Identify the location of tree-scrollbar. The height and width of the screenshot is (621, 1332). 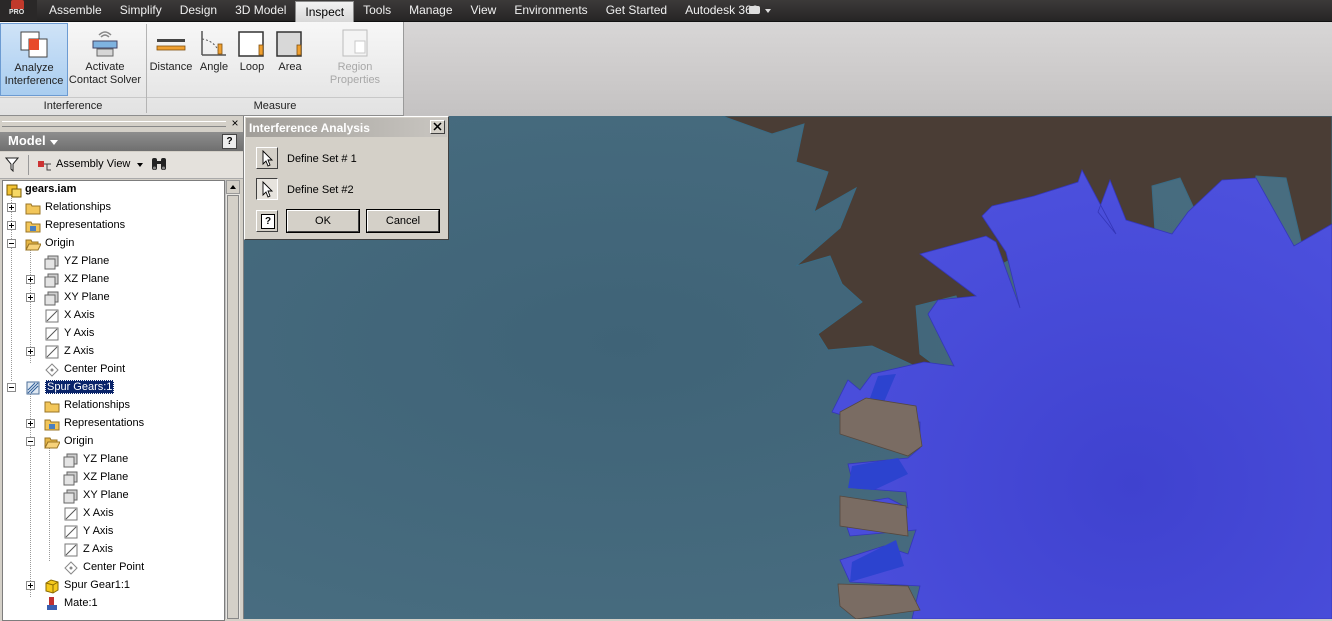
(232, 399).